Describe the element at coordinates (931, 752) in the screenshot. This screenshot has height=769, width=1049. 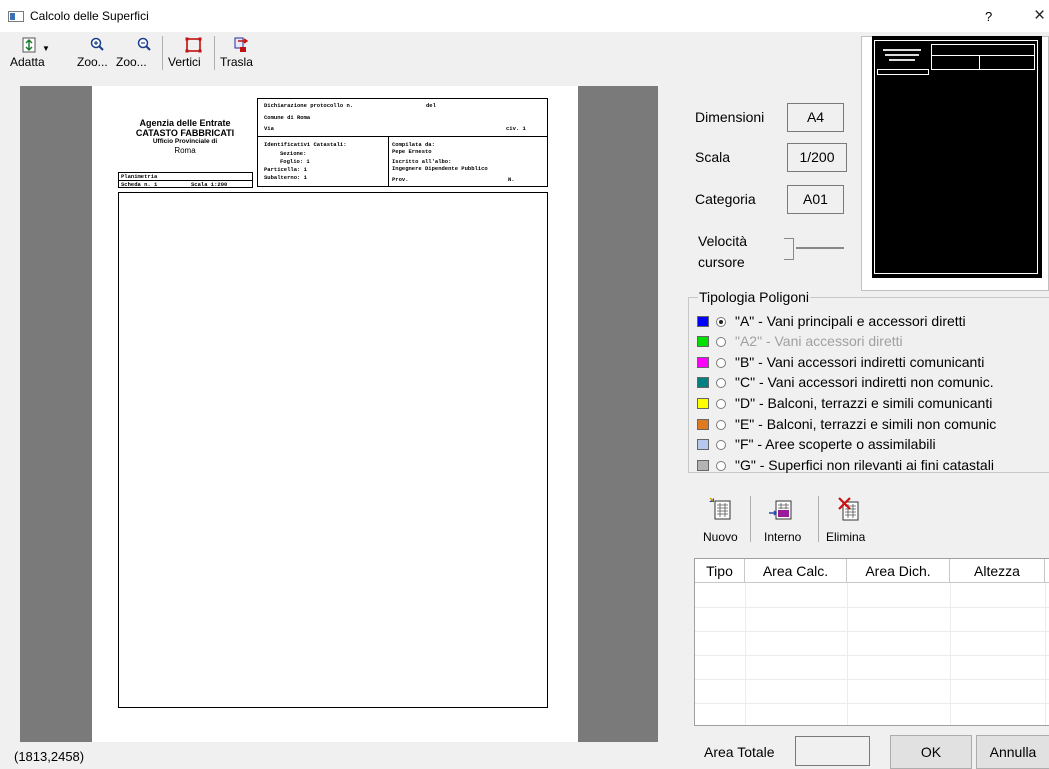
I see `ok-button: OK` at that location.